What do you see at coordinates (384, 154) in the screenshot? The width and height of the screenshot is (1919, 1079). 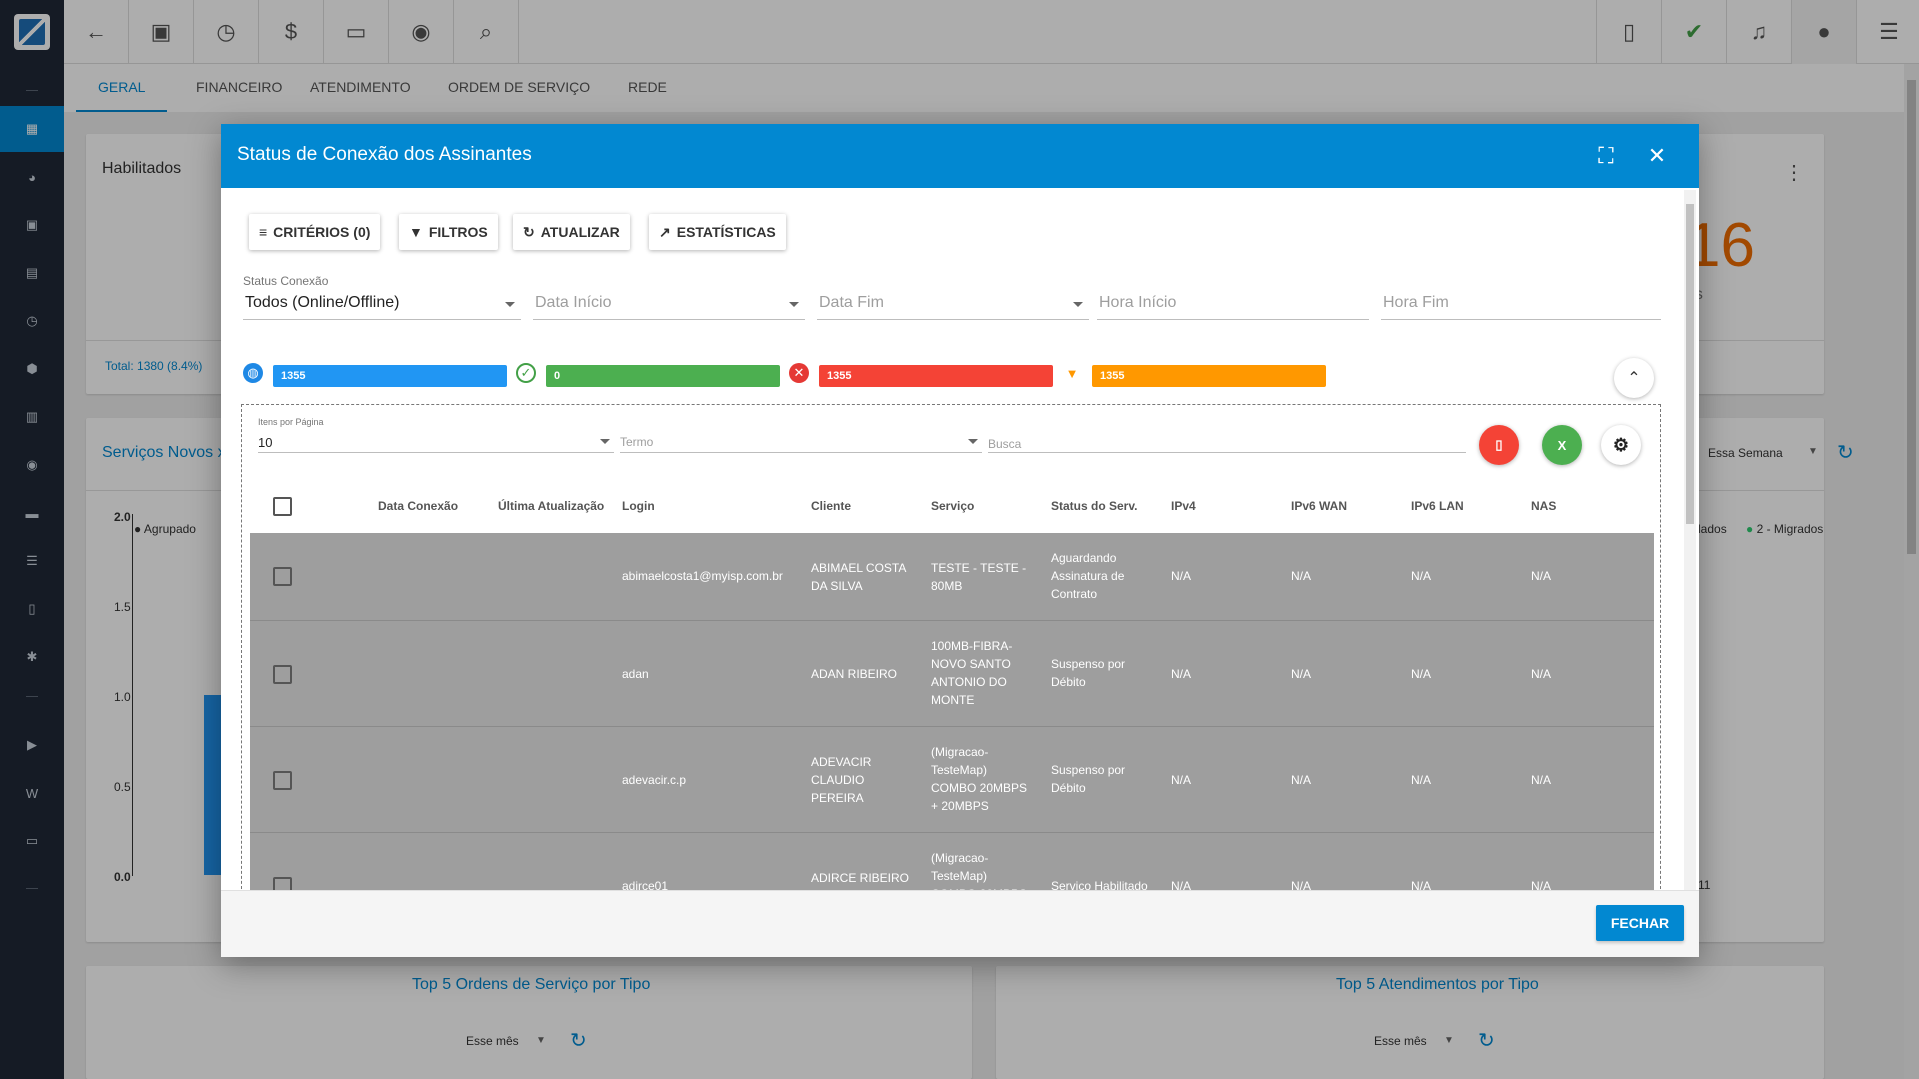 I see `dialog-title: Status de Conexão dos Assinantes` at bounding box center [384, 154].